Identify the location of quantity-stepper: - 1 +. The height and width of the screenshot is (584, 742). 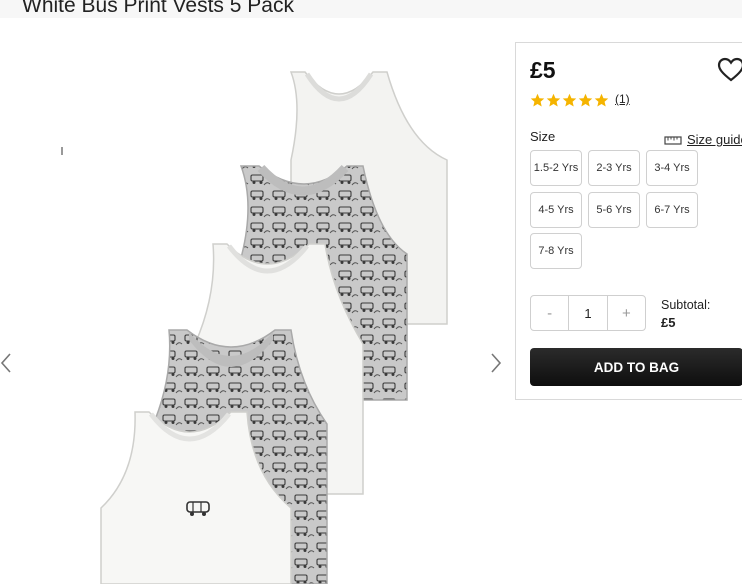
(588, 313).